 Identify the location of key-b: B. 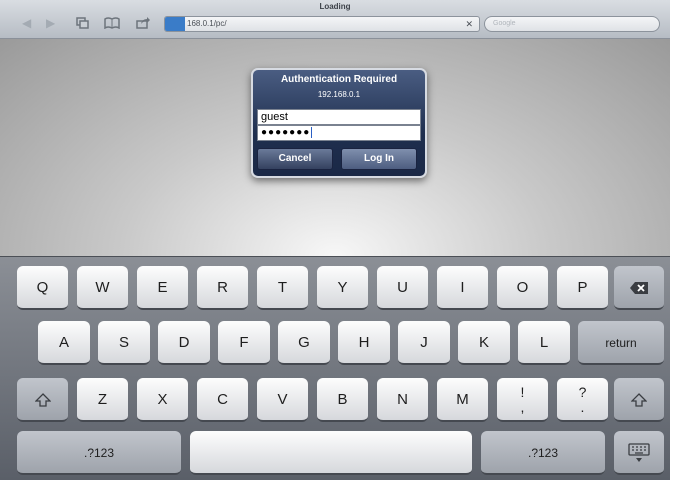
(342, 400).